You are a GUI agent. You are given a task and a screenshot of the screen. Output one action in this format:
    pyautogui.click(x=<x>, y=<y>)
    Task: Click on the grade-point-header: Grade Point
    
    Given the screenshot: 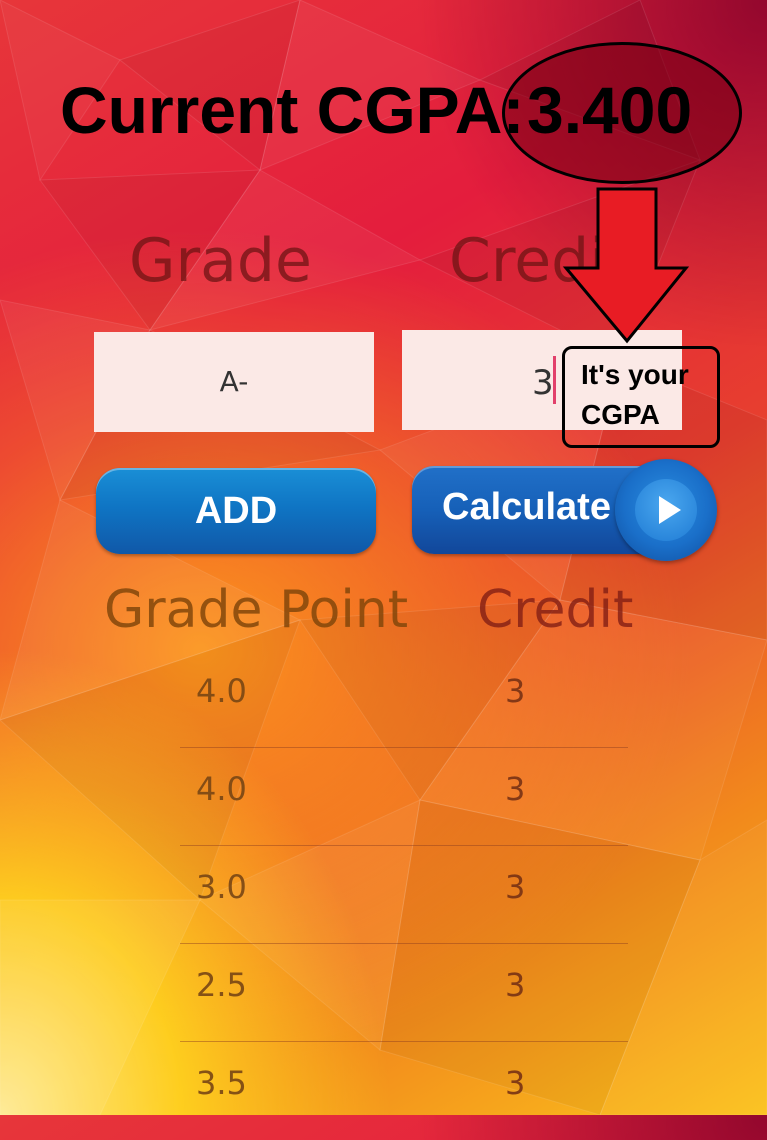 What is the action you would take?
    pyautogui.click(x=256, y=610)
    